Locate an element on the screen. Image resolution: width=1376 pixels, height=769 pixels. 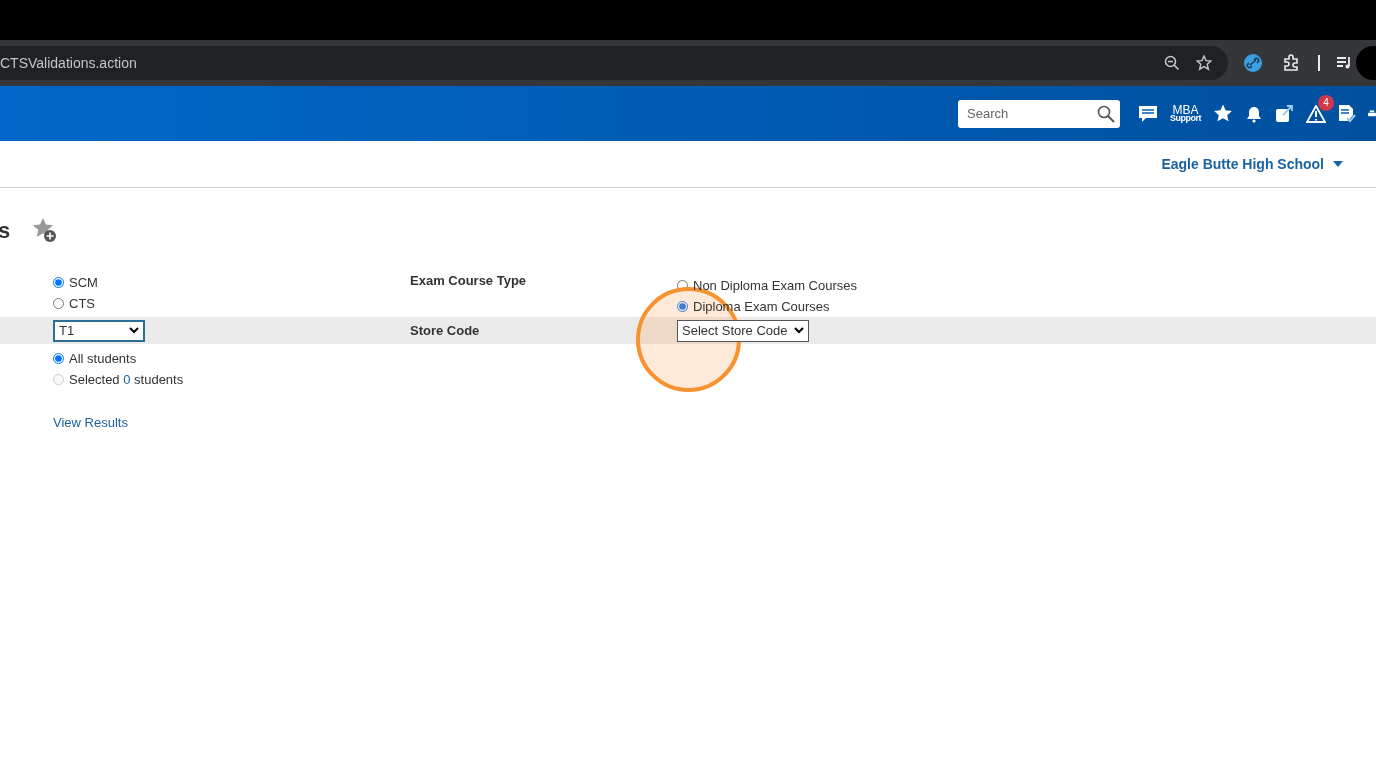
link-extension-icon is located at coordinates (1253, 63).